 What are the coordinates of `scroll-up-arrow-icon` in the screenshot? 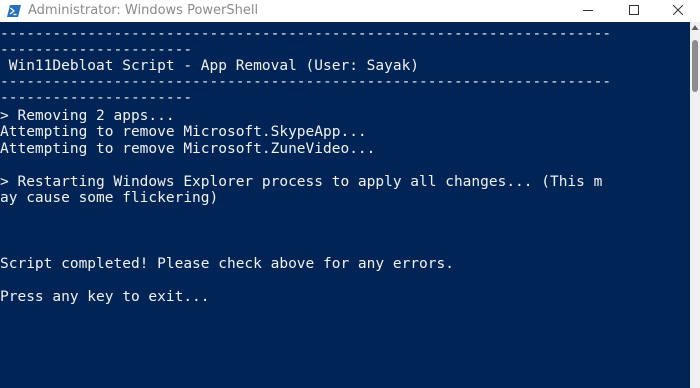 It's located at (695, 28).